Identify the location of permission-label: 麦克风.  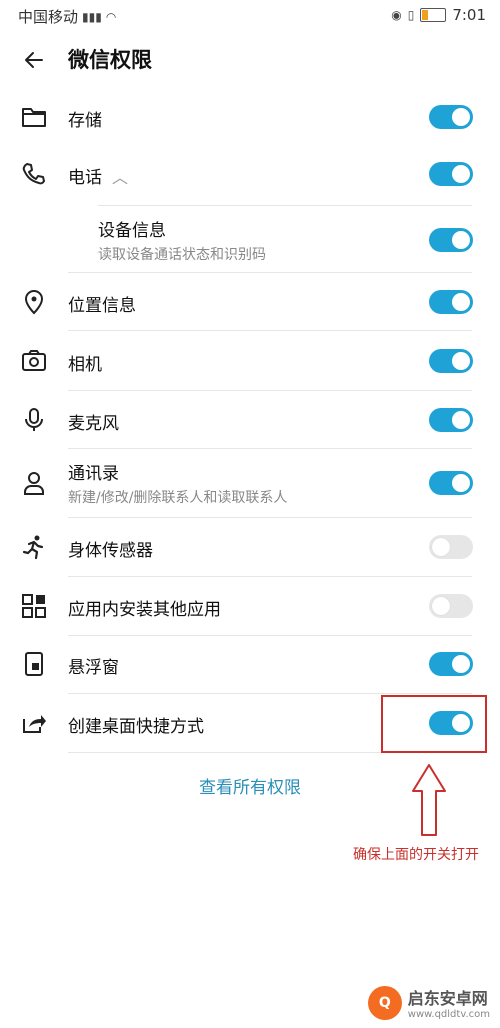
(93, 424).